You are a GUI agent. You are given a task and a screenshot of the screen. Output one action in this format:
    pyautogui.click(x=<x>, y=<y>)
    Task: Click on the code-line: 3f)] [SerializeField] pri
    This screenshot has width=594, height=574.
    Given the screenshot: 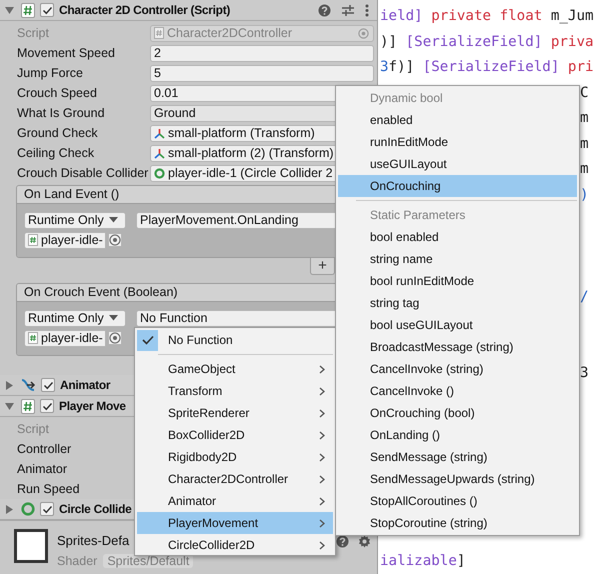 What is the action you would take?
    pyautogui.click(x=486, y=67)
    